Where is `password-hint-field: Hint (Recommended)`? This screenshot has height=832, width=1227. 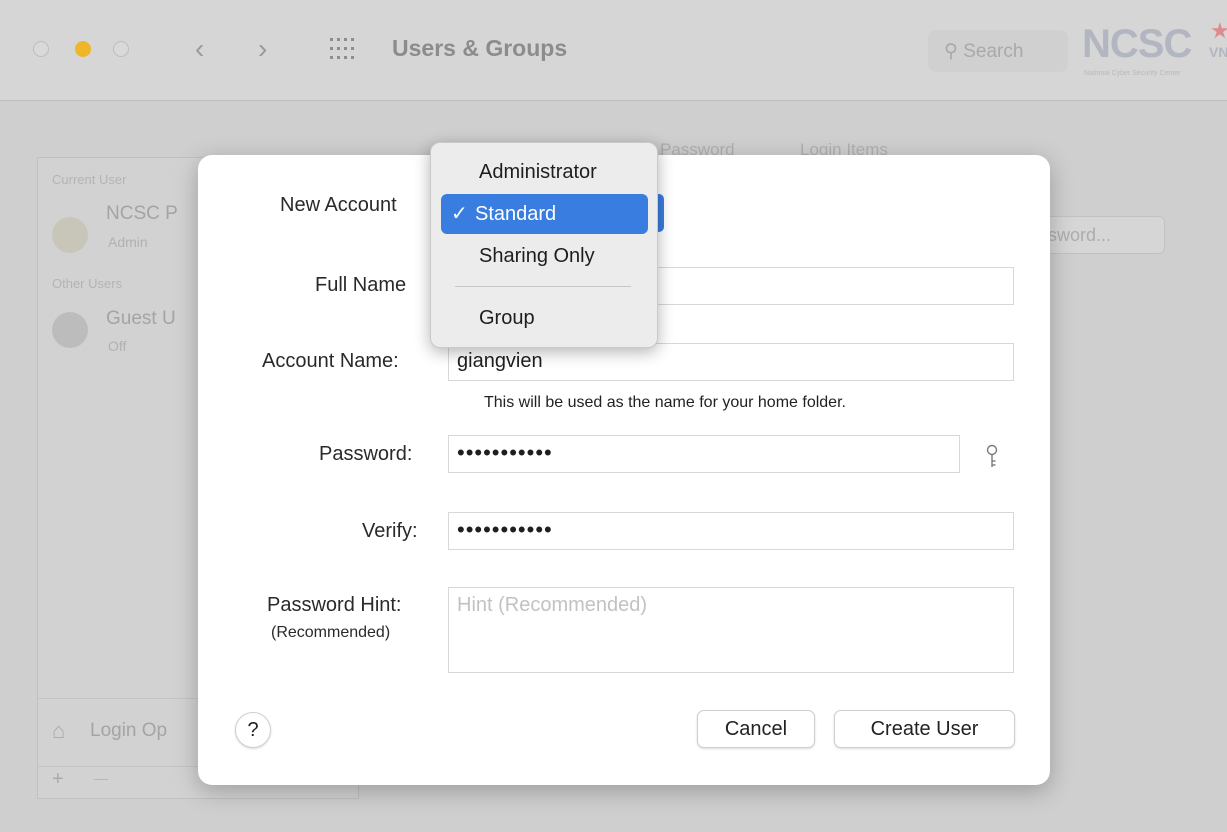
password-hint-field: Hint (Recommended) is located at coordinates (731, 630).